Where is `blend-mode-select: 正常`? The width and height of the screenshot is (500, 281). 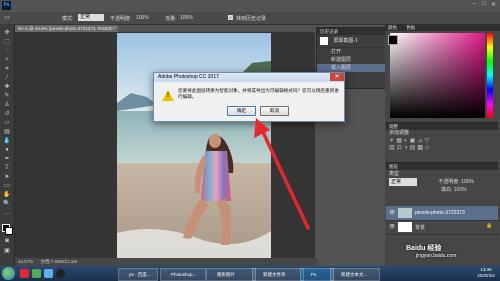
blend-mode-select: 正常 is located at coordinates (403, 182).